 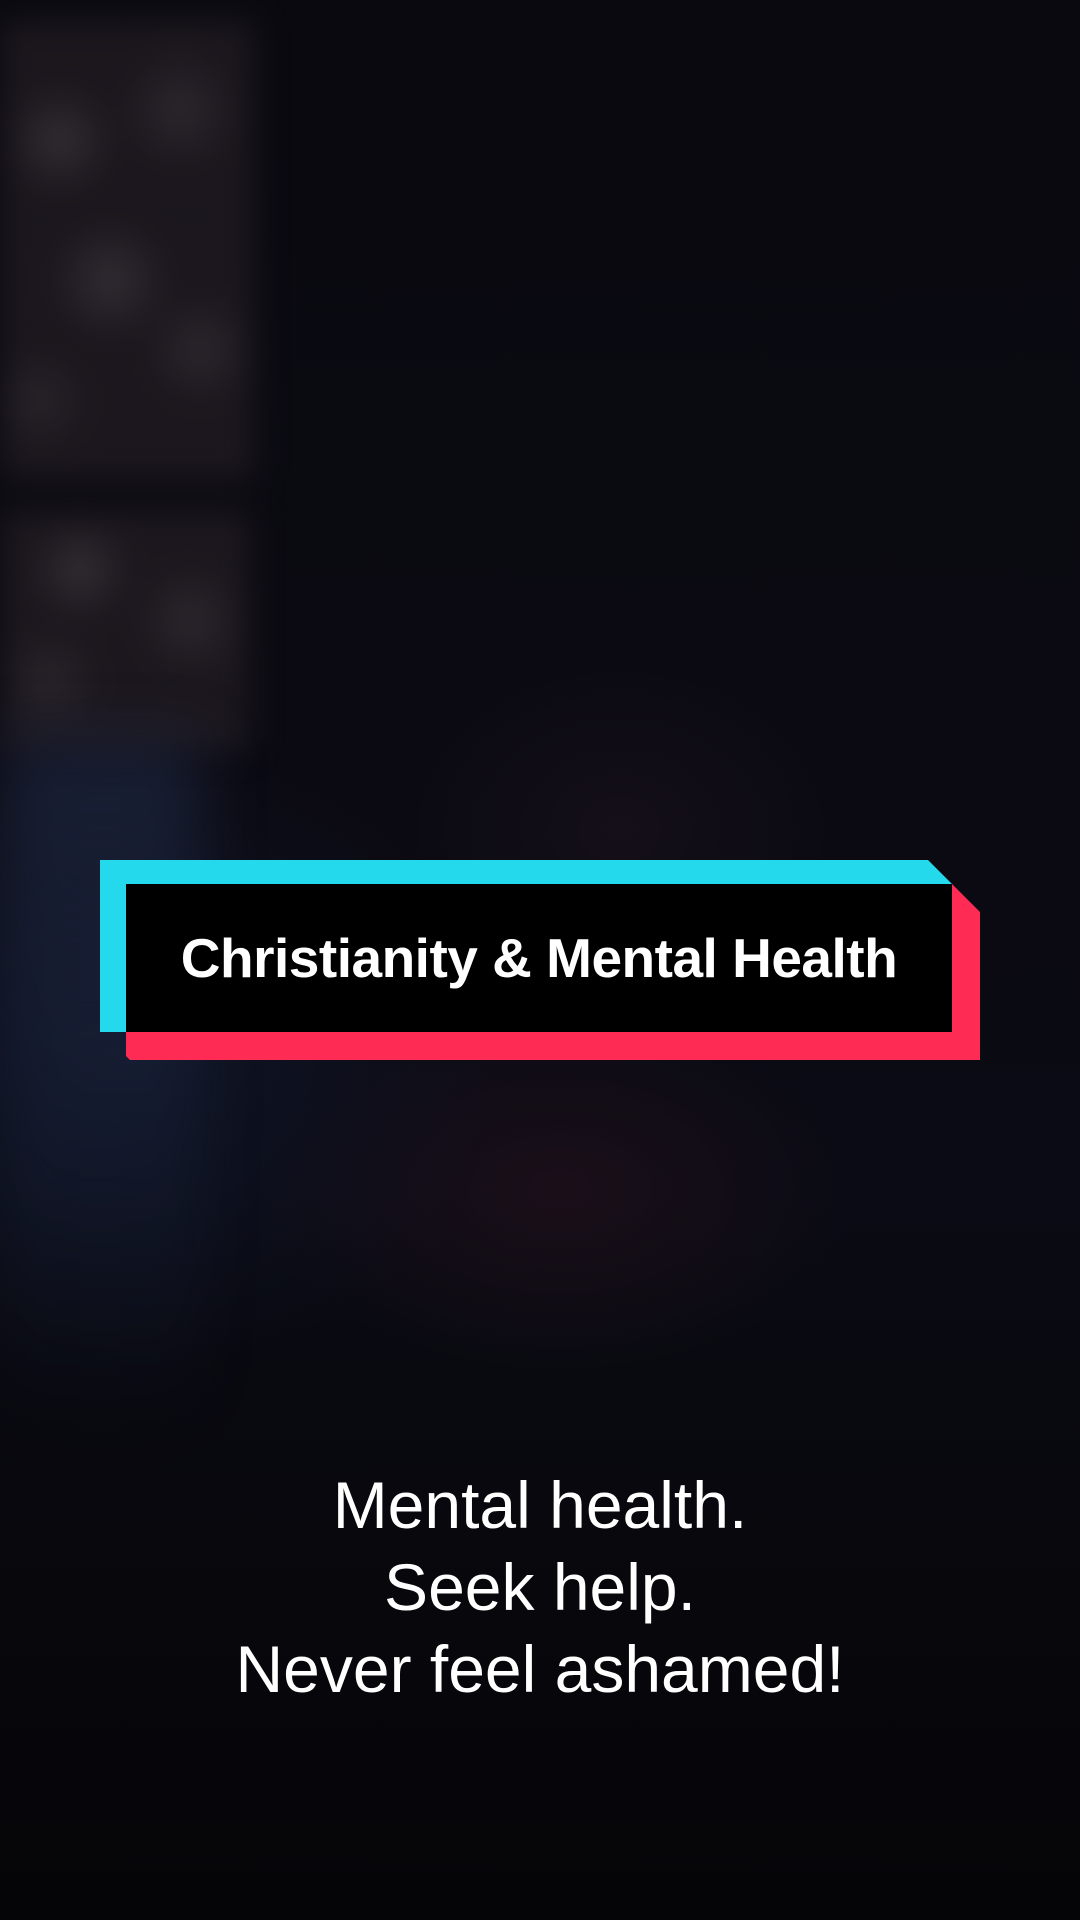 What do you see at coordinates (127, 250) in the screenshot?
I see `background-window-pane-top` at bounding box center [127, 250].